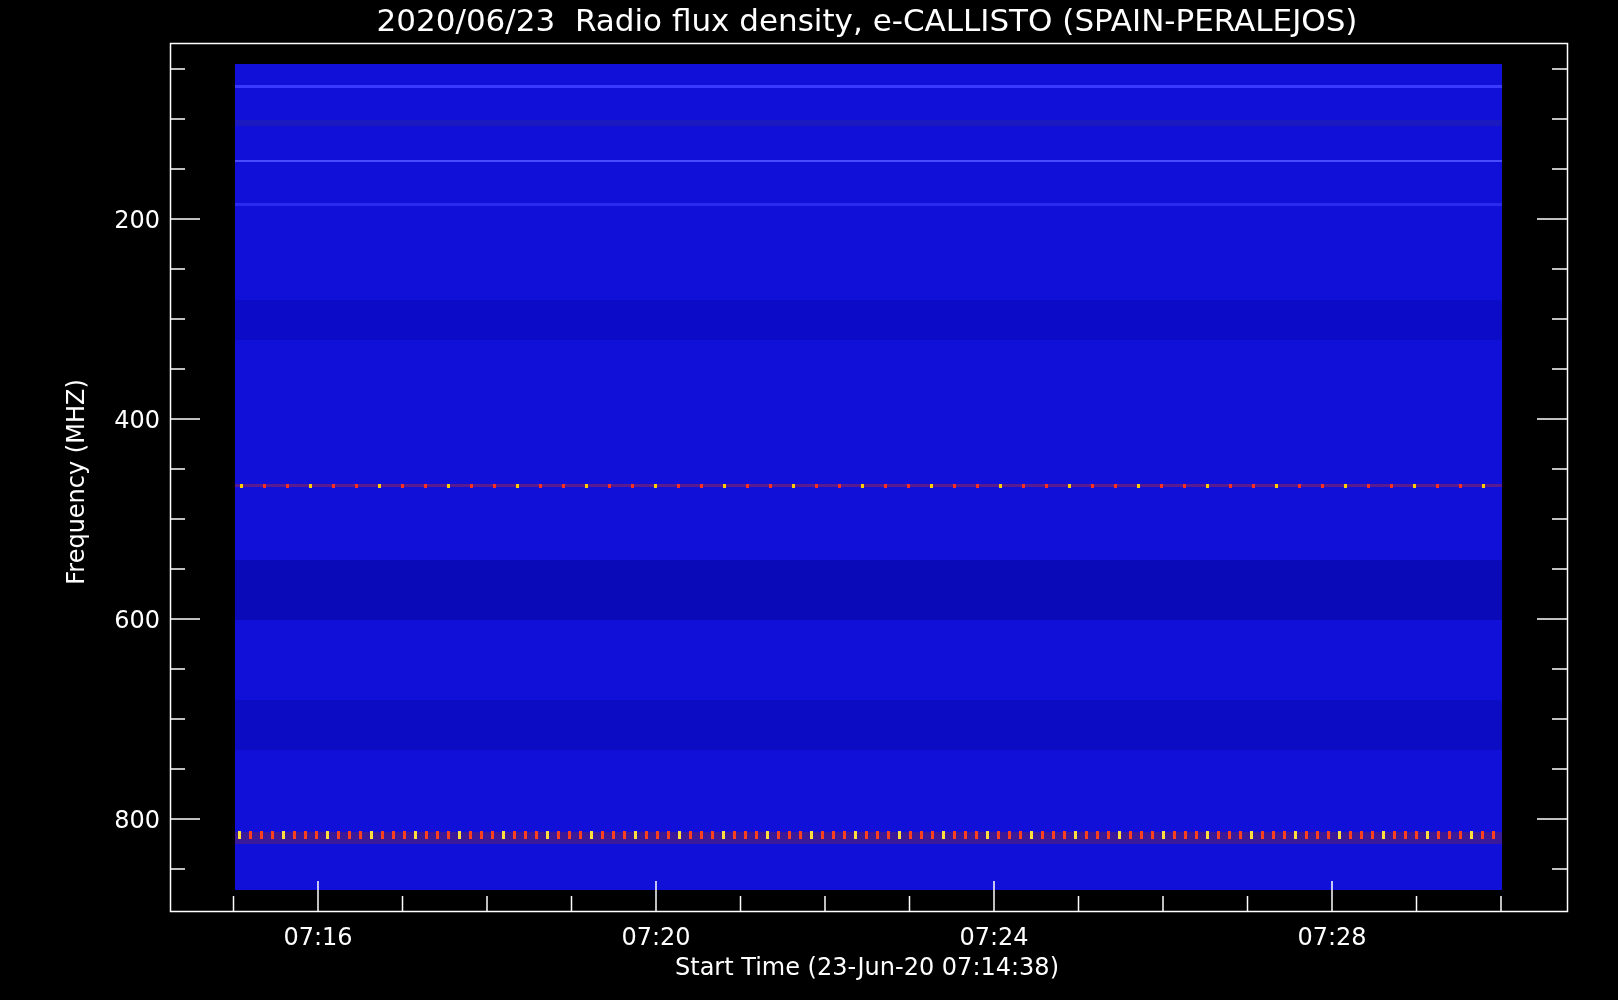 Image resolution: width=1618 pixels, height=1000 pixels. What do you see at coordinates (1332, 937) in the screenshot?
I see `x-tick-label: 07:28` at bounding box center [1332, 937].